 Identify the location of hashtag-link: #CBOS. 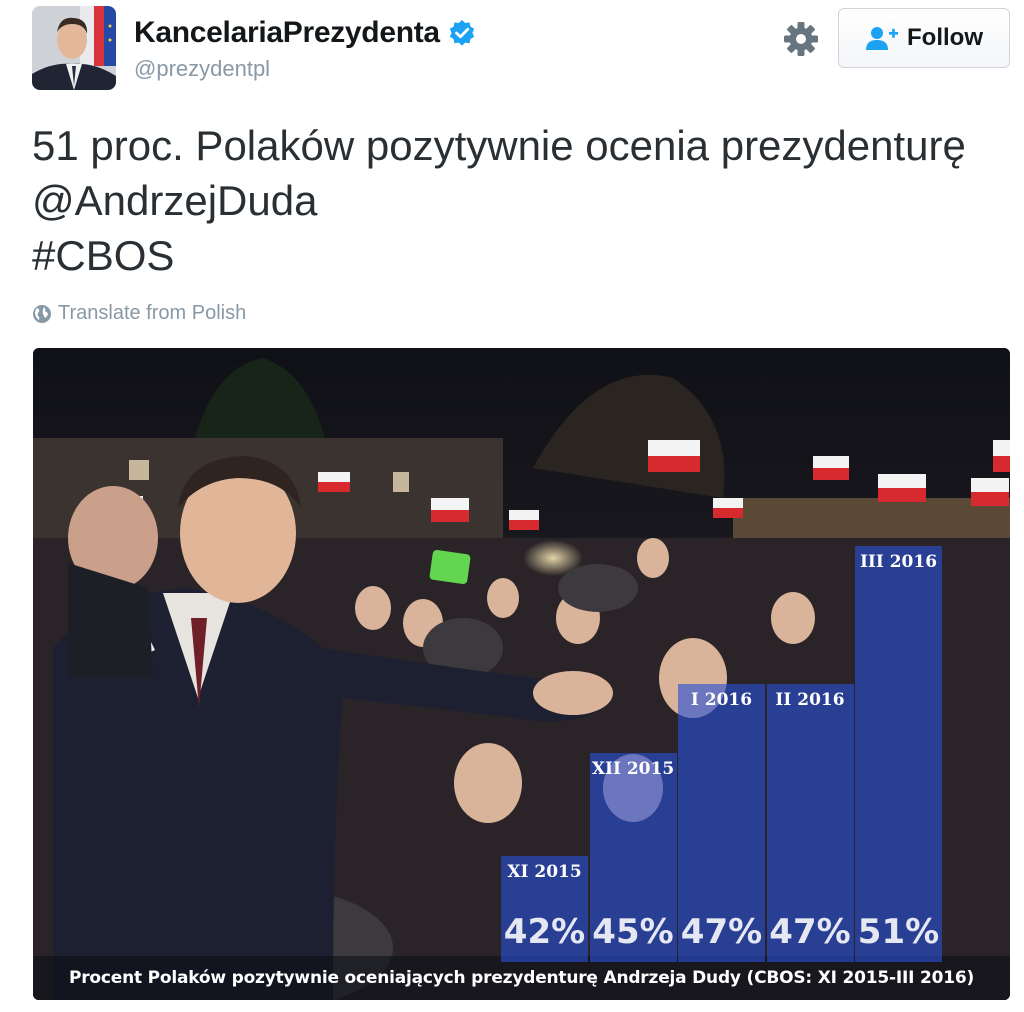
(522, 255).